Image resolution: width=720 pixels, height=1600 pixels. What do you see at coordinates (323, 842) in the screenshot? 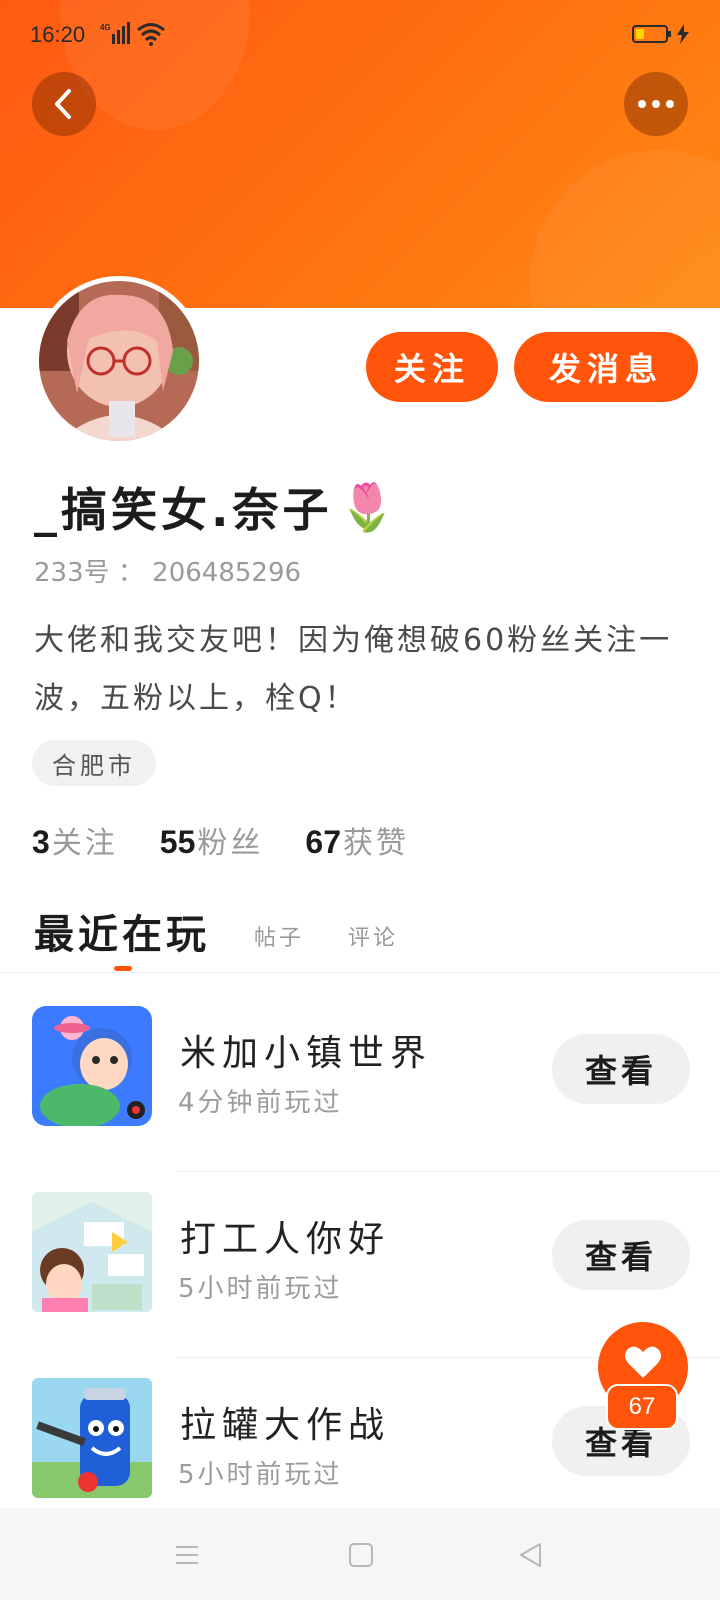
I see `stat-number: 67` at bounding box center [323, 842].